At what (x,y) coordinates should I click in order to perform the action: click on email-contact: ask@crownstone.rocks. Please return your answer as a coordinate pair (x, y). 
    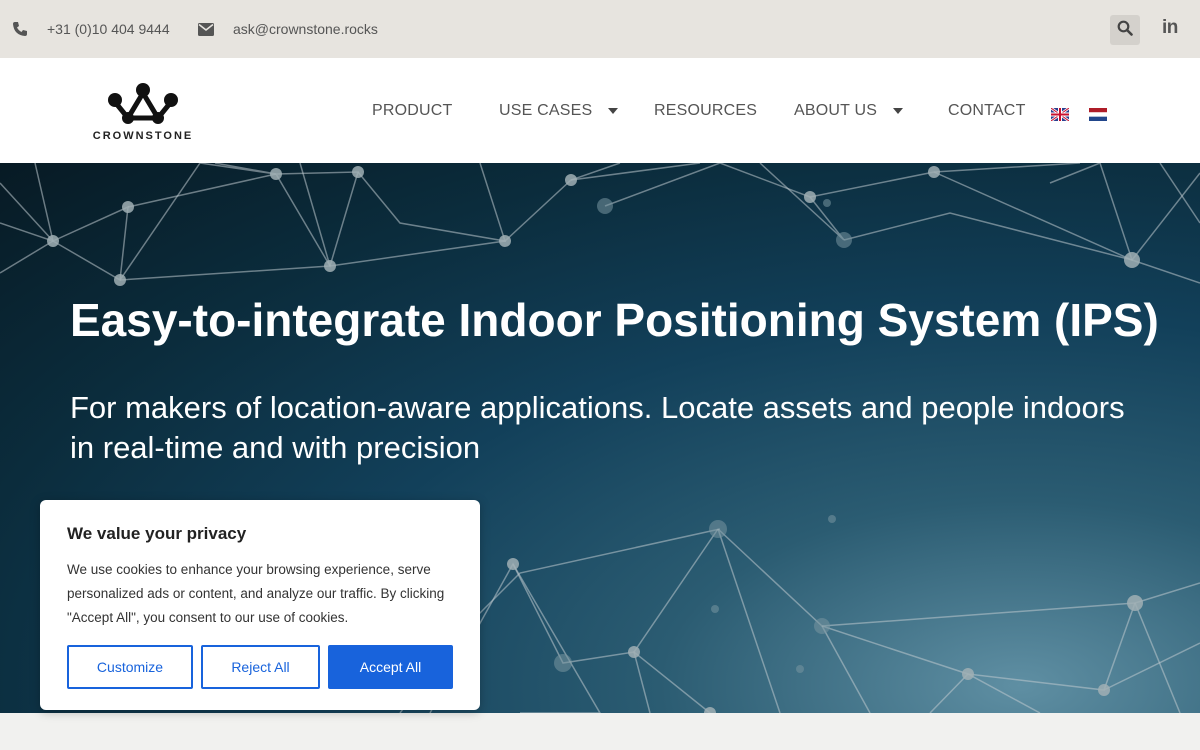
    Looking at the image, I should click on (288, 29).